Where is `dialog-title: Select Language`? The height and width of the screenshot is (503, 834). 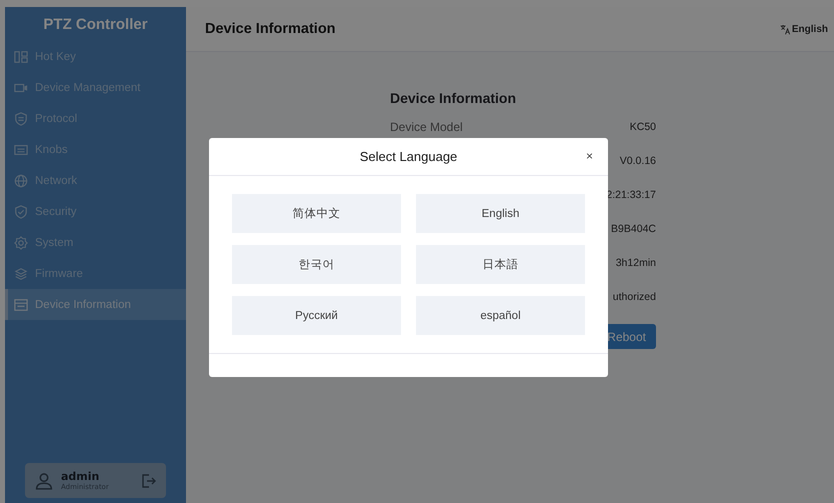
dialog-title: Select Language is located at coordinates (409, 156).